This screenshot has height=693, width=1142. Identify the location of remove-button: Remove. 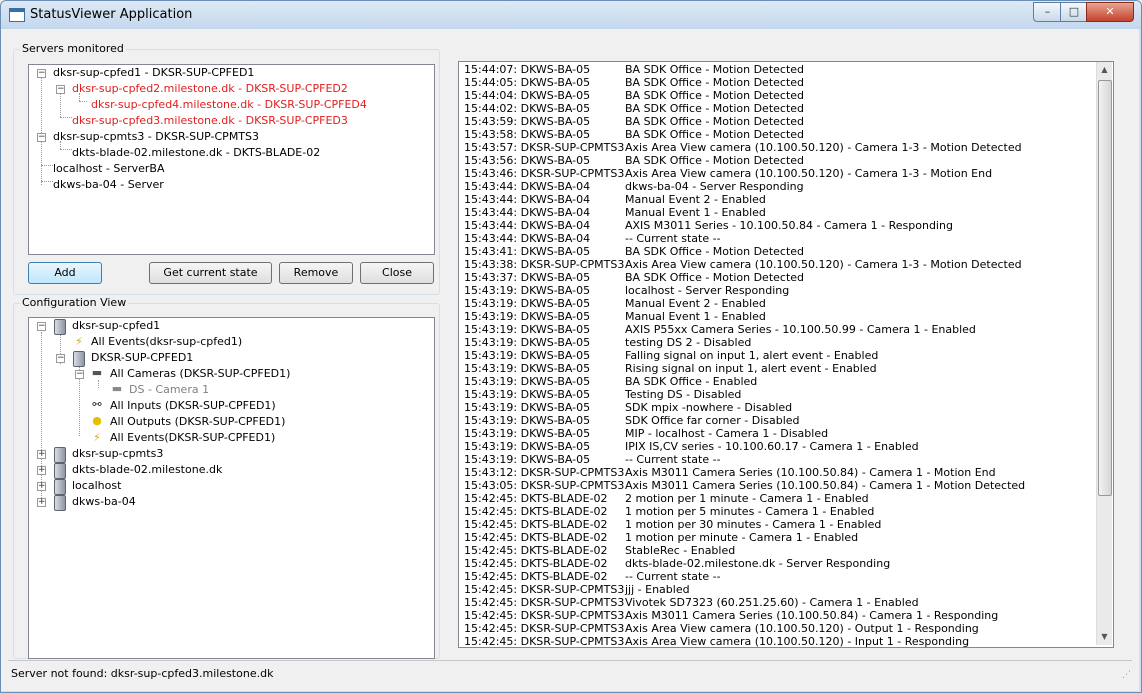
(316, 273).